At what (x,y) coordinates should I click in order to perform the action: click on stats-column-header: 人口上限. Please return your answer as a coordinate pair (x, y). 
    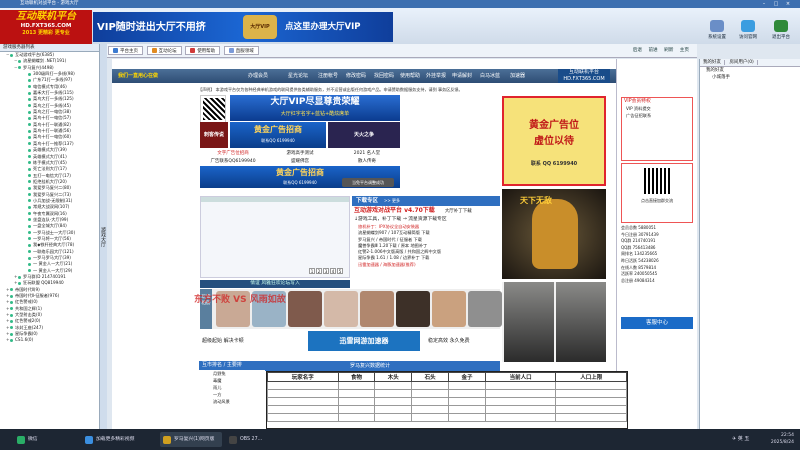
    Looking at the image, I should click on (591, 377).